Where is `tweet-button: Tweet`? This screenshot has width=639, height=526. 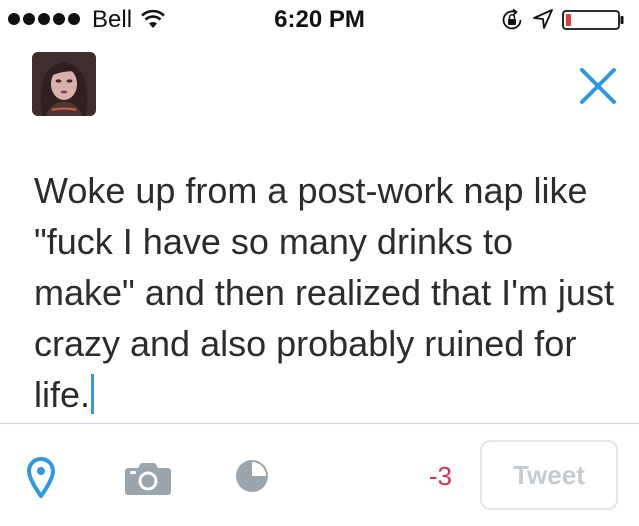 tweet-button: Tweet is located at coordinates (549, 475).